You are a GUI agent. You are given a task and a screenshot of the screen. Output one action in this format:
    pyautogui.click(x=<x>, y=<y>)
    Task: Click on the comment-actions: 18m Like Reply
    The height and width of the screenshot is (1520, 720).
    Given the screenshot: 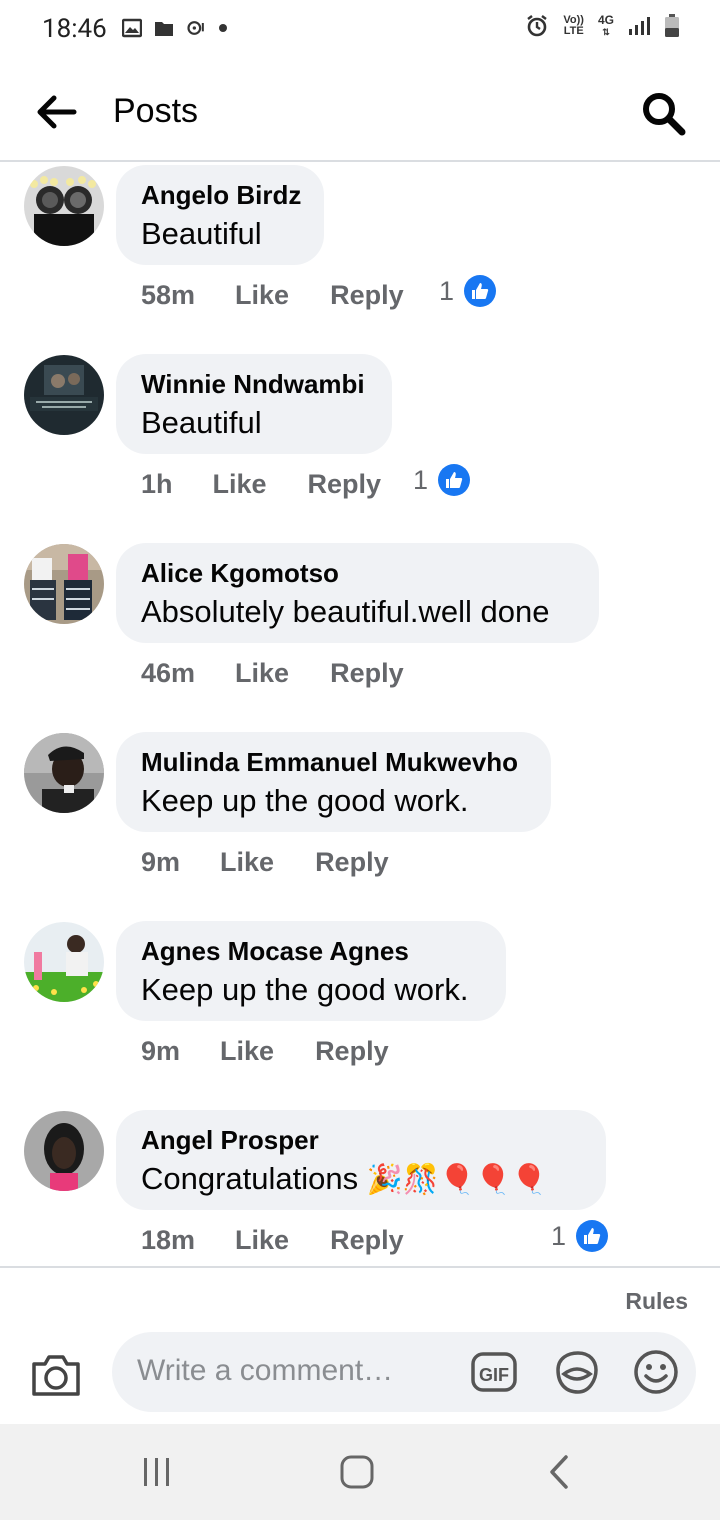 What is the action you would take?
    pyautogui.click(x=272, y=1240)
    